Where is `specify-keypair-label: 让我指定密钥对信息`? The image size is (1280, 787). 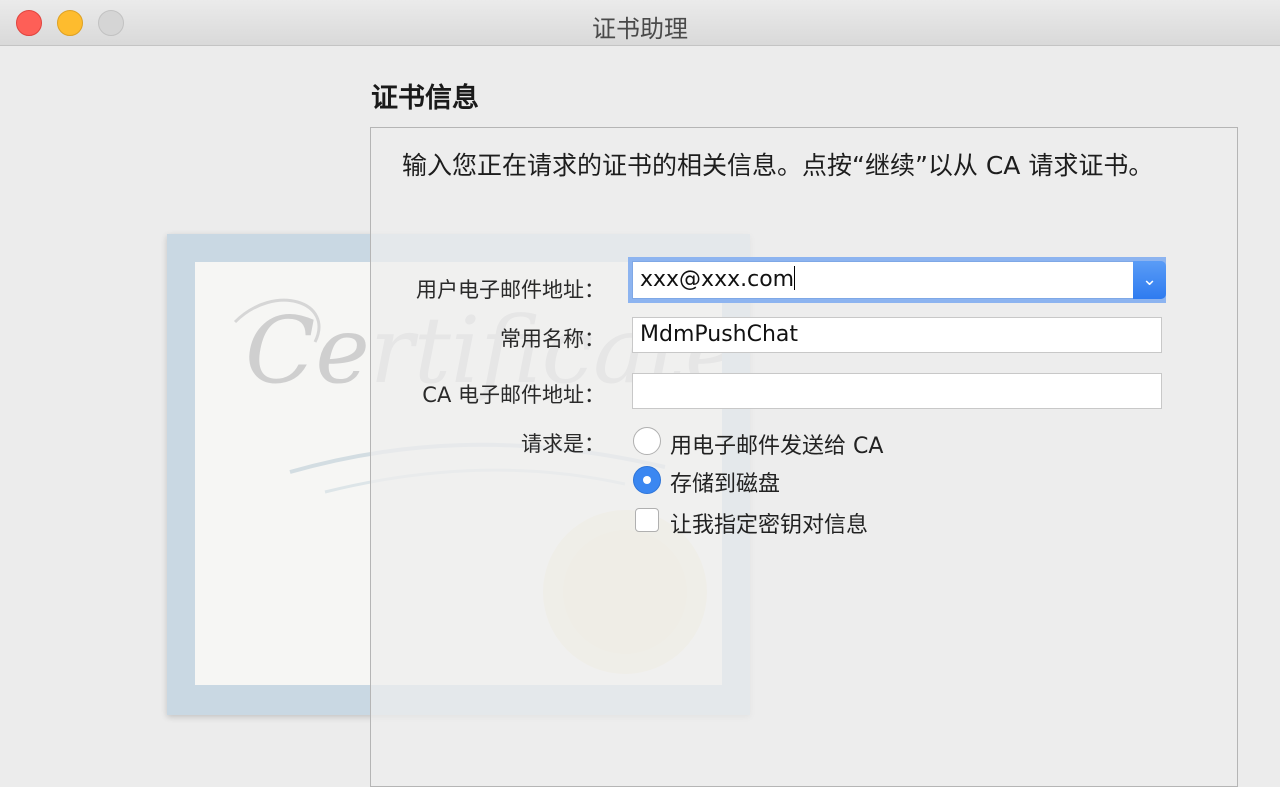 specify-keypair-label: 让我指定密钥对信息 is located at coordinates (769, 523).